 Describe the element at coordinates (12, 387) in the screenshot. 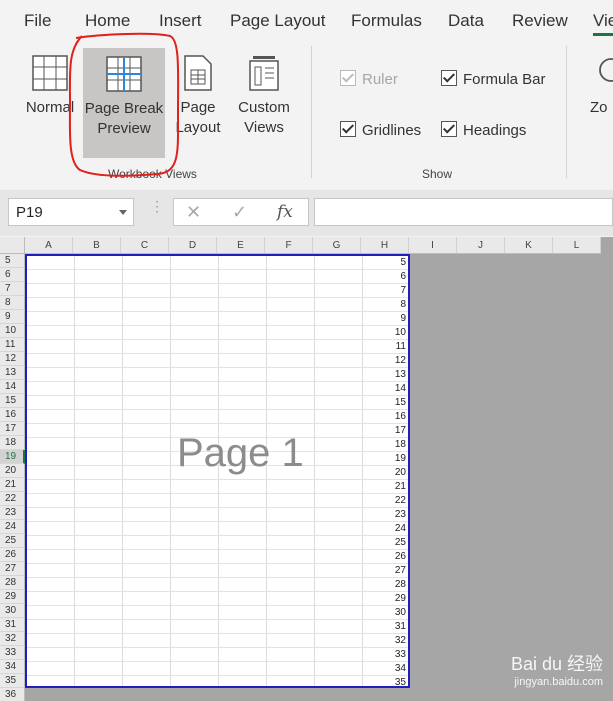

I see `row-header: 14` at that location.